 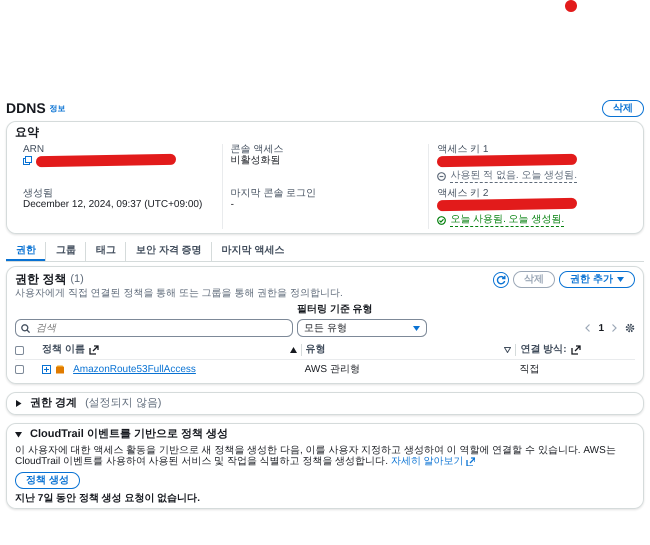 I want to click on policy-count: (1), so click(x=77, y=279).